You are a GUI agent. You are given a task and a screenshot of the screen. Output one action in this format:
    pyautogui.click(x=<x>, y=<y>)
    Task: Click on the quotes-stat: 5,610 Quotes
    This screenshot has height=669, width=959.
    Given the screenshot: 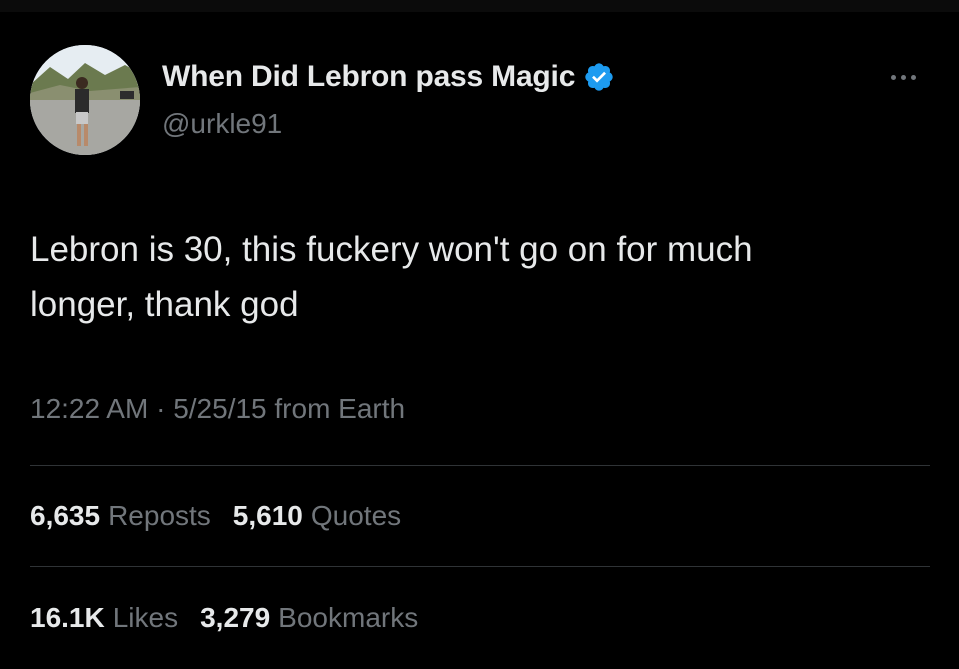 What is the action you would take?
    pyautogui.click(x=317, y=516)
    